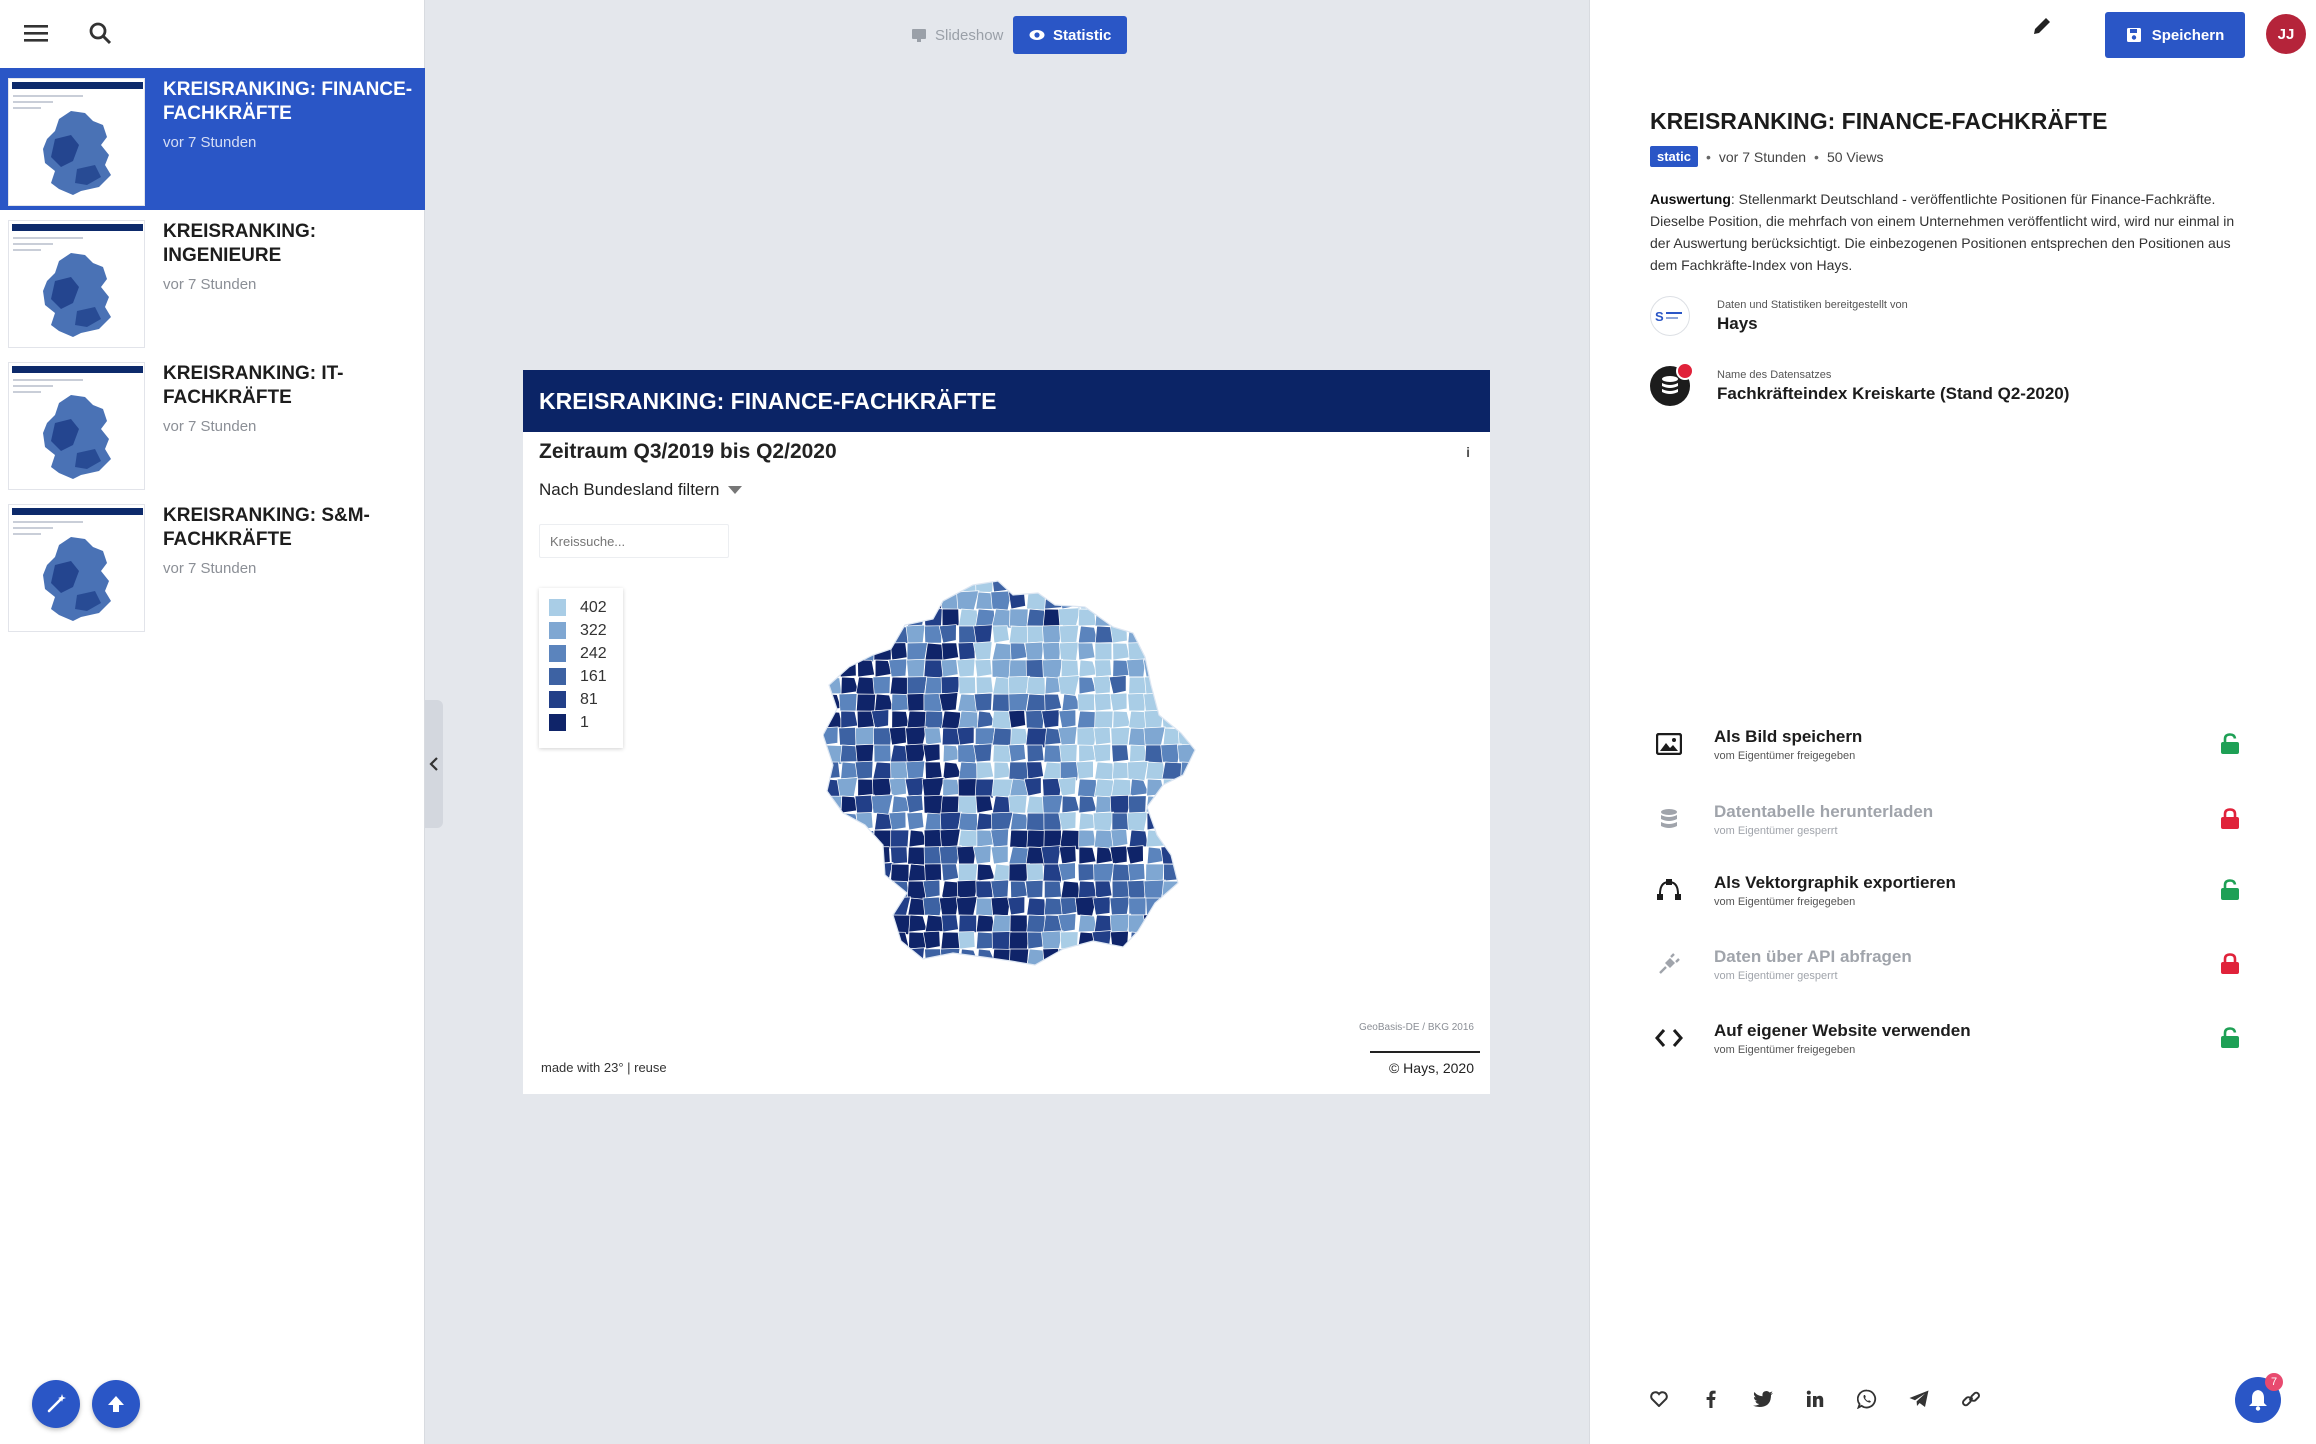 This screenshot has height=1444, width=2316. Describe the element at coordinates (2042, 28) in the screenshot. I see `edit-icon` at that location.